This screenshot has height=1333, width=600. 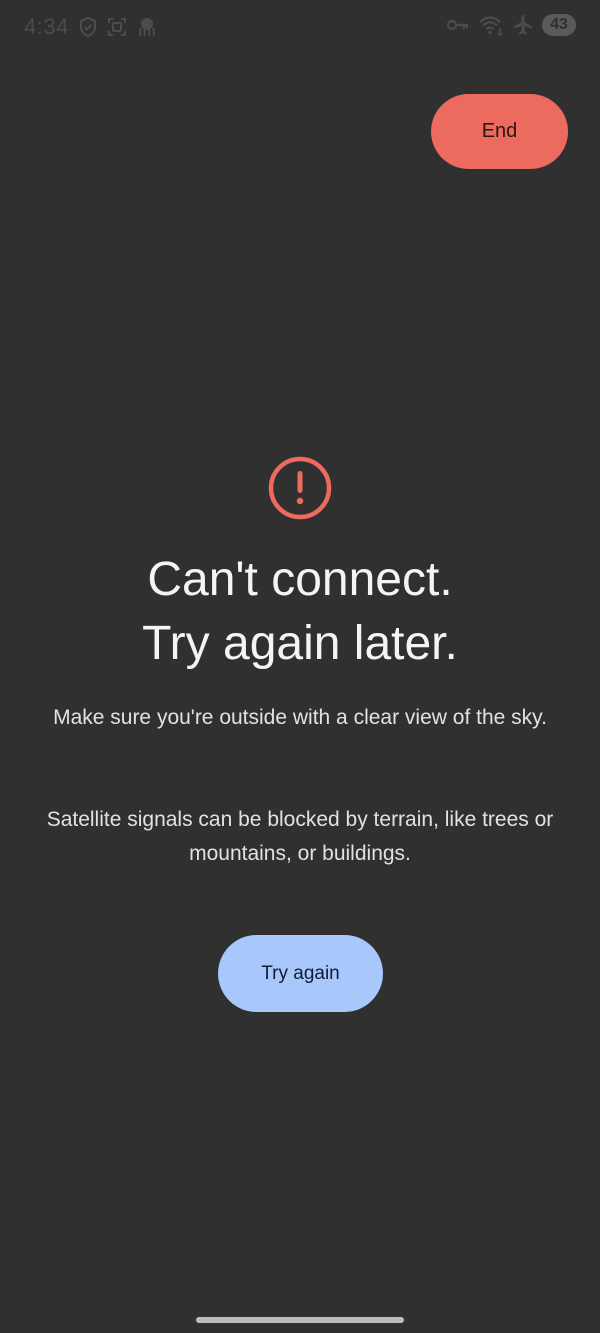 I want to click on status-time: 4:34, so click(x=46, y=26).